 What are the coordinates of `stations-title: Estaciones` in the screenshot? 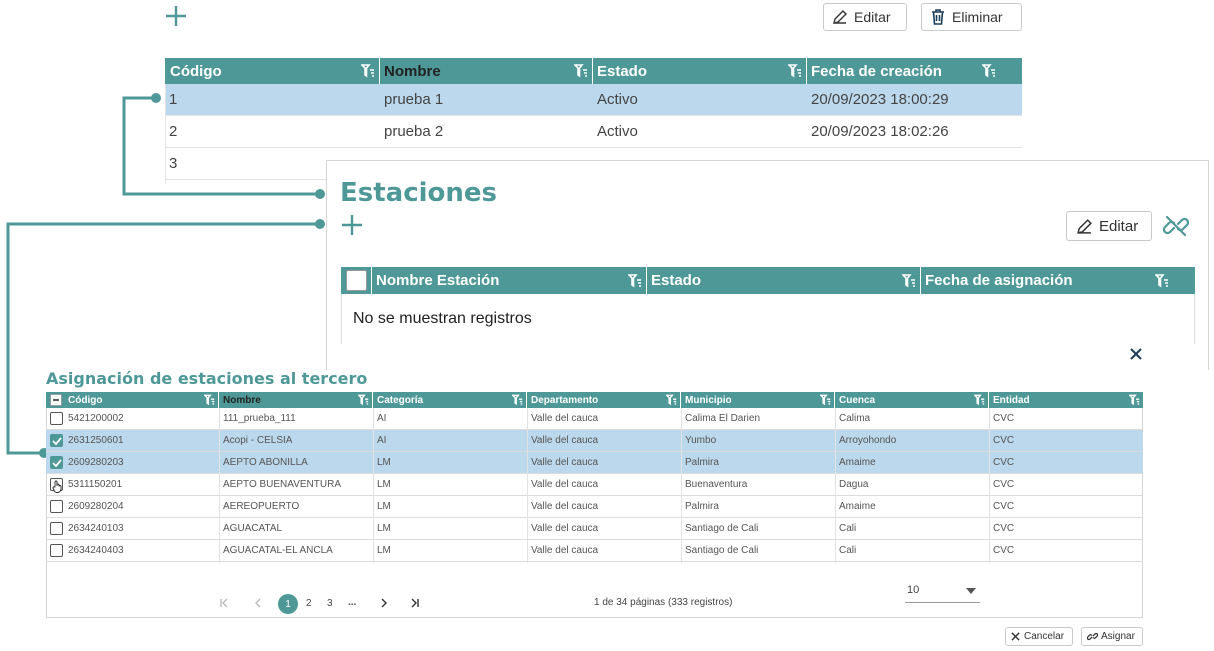 It's located at (419, 193).